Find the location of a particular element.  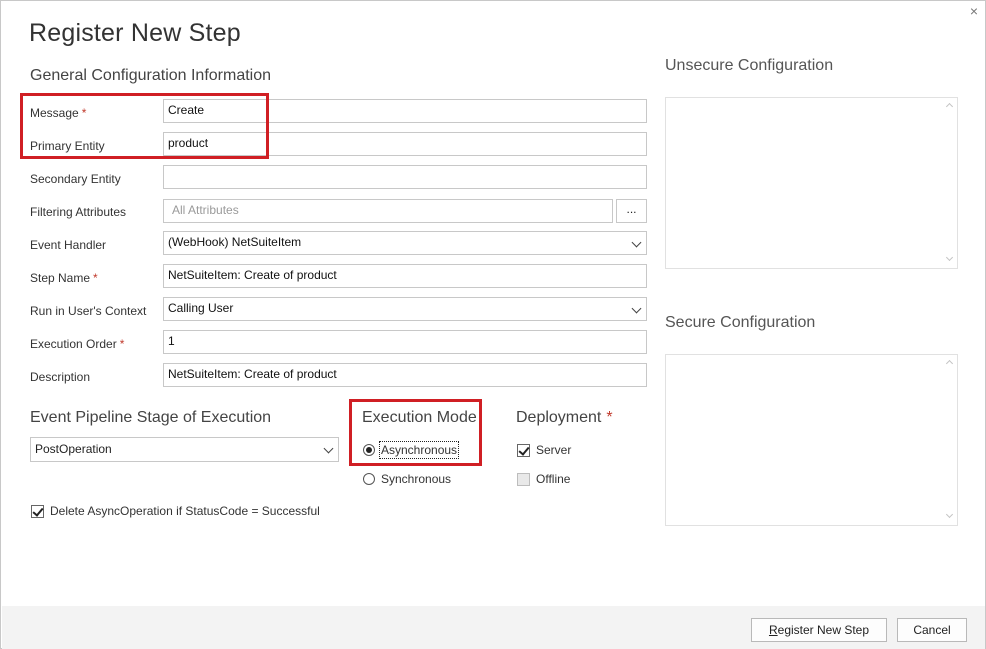

secondary-entity-label: Secondary Entity is located at coordinates (75, 179).